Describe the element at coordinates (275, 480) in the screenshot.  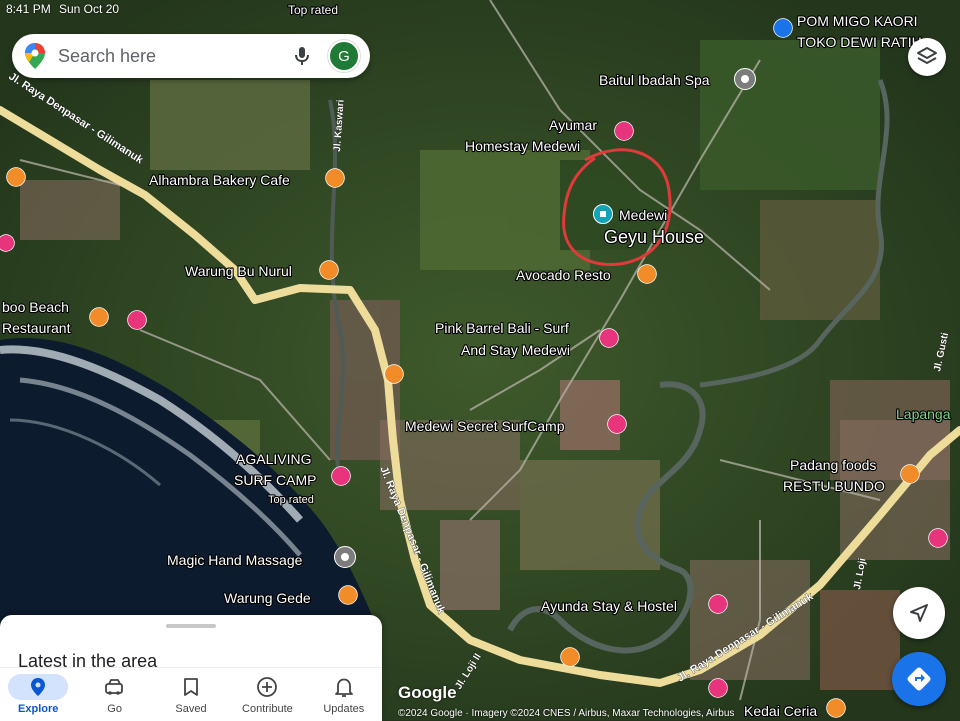
I see `place-label-surf-camp: SURF CAMP` at that location.